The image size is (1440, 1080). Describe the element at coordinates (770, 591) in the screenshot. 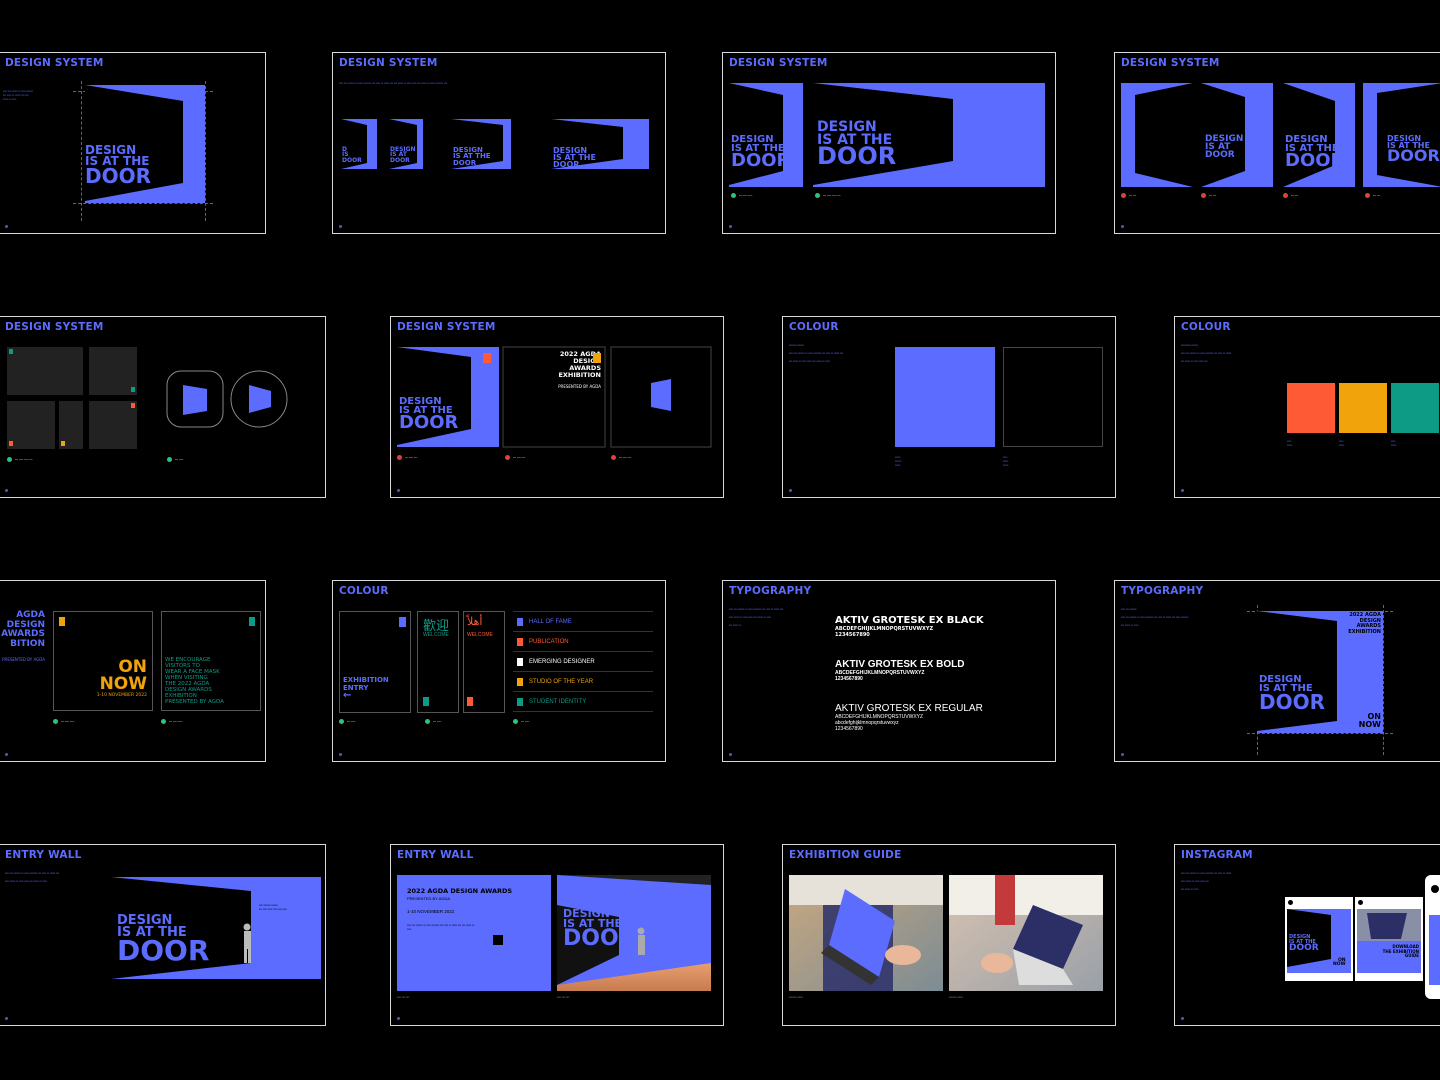

I see `slide-title: TYPOGRAPHY` at that location.